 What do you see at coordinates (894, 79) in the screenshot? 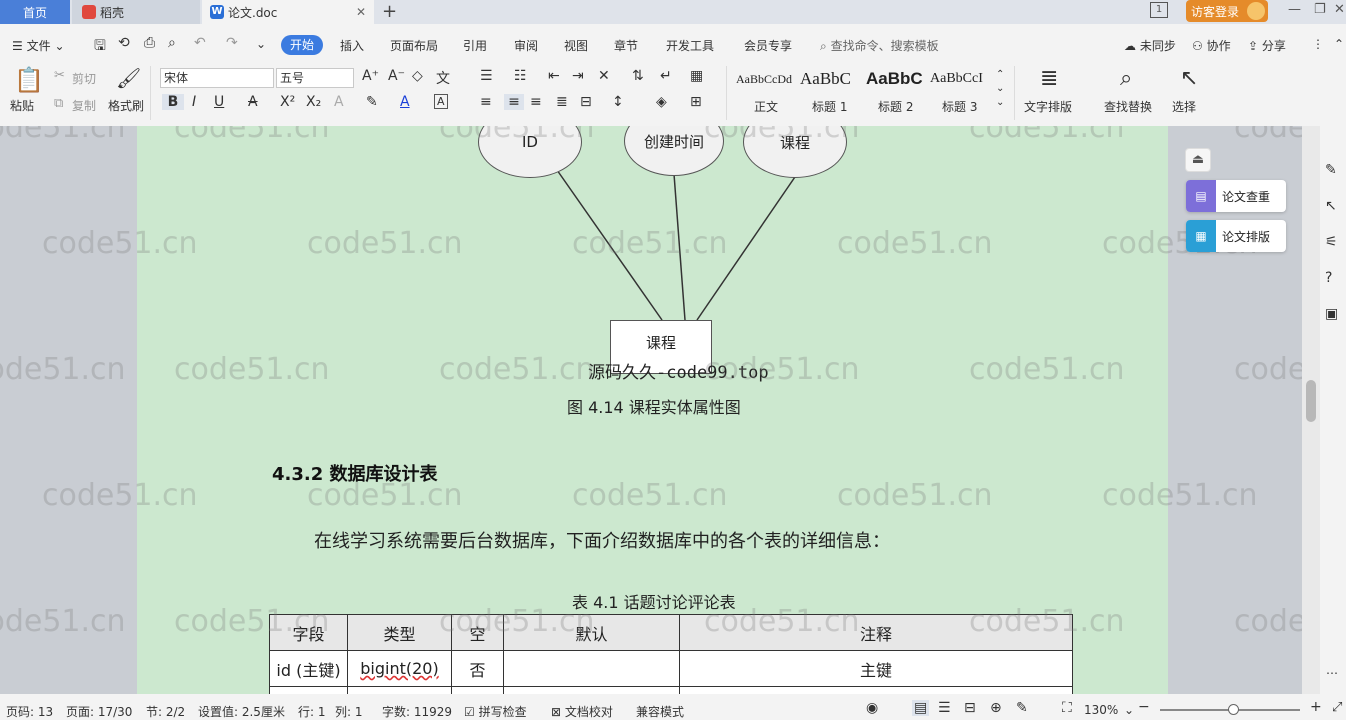
I see `style-preview-h2: AaBbC` at bounding box center [894, 79].